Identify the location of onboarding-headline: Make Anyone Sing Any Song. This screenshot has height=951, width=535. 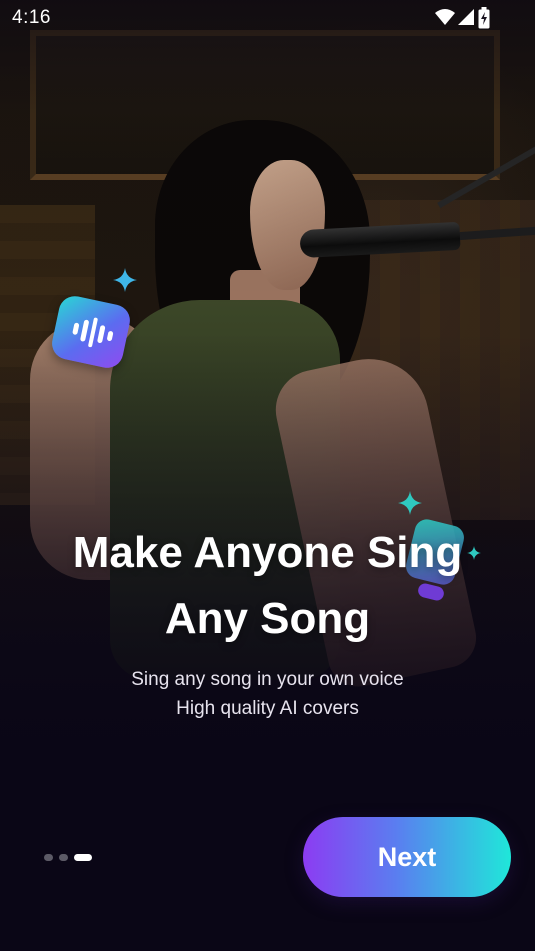
(267, 586).